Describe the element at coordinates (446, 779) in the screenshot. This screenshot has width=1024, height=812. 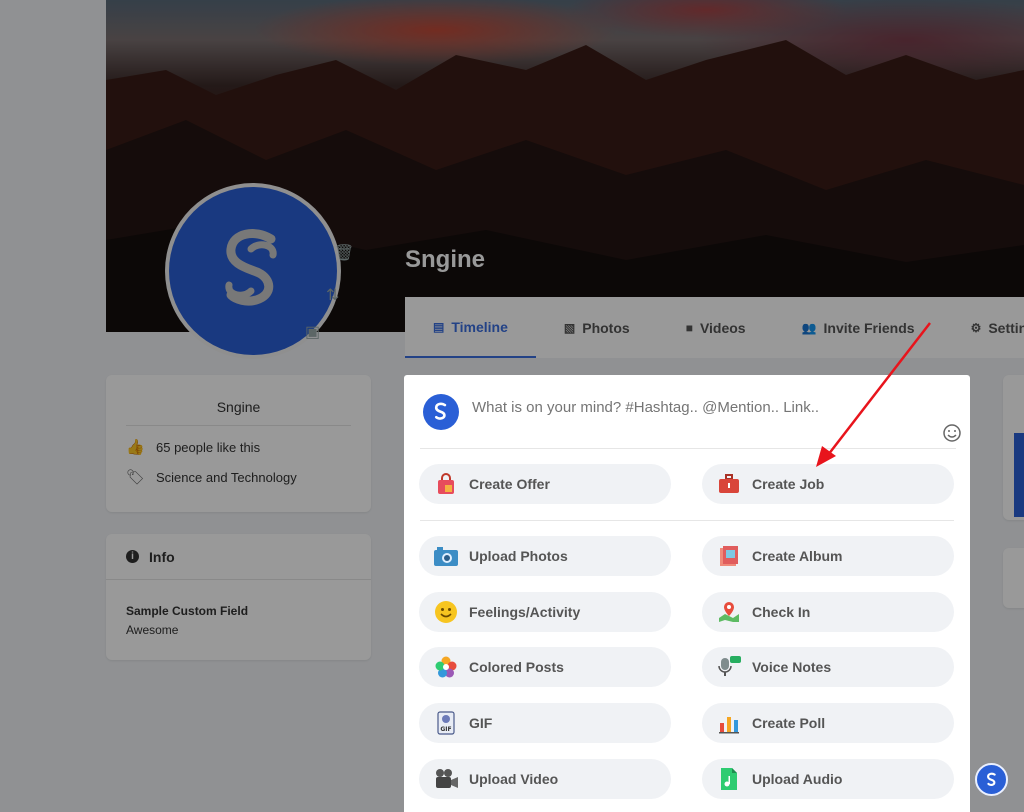
I see `movie-camera-icon` at that location.